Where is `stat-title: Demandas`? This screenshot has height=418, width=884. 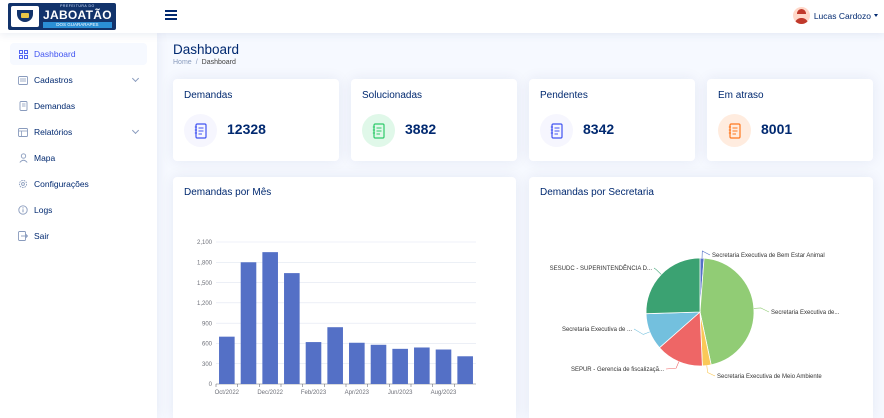
stat-title: Demandas is located at coordinates (208, 95).